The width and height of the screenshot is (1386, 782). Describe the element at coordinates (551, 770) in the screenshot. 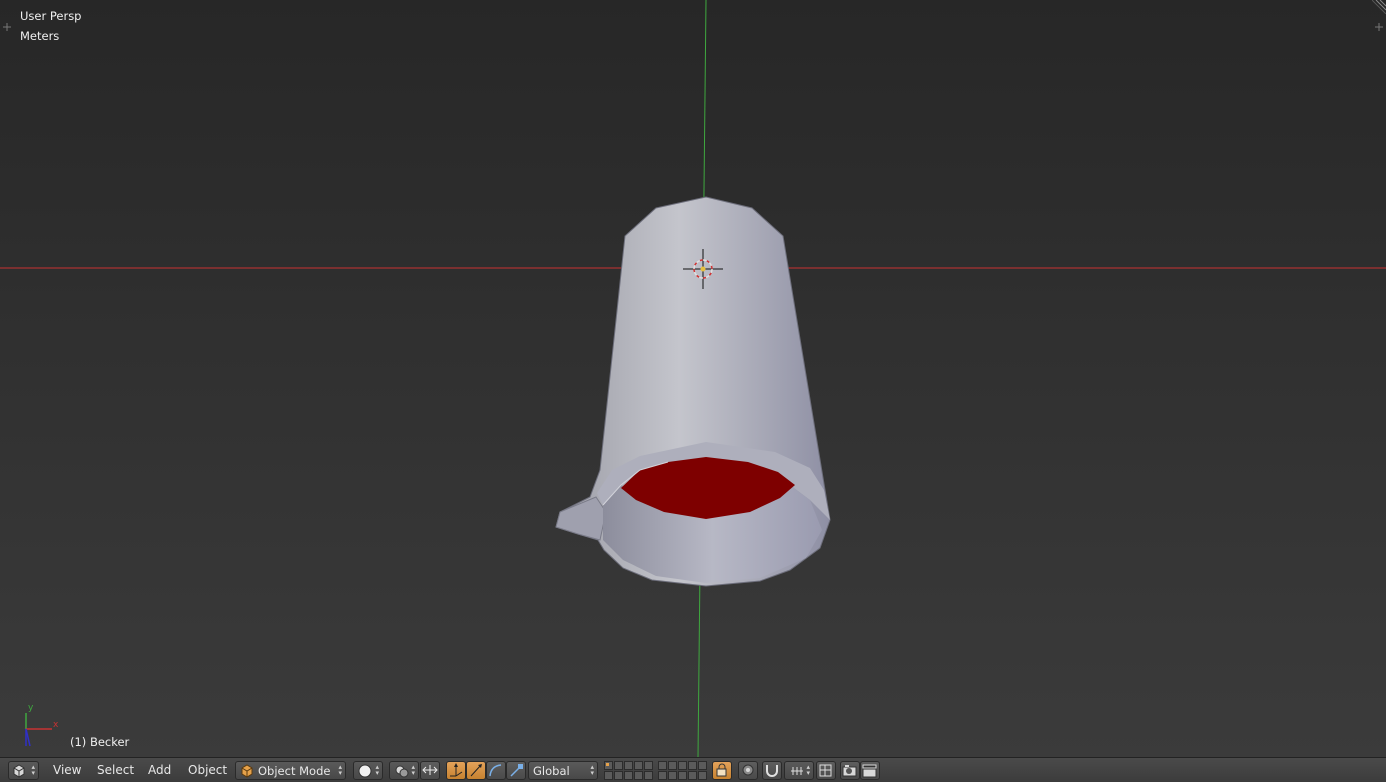

I see `orientation-label: Global` at that location.